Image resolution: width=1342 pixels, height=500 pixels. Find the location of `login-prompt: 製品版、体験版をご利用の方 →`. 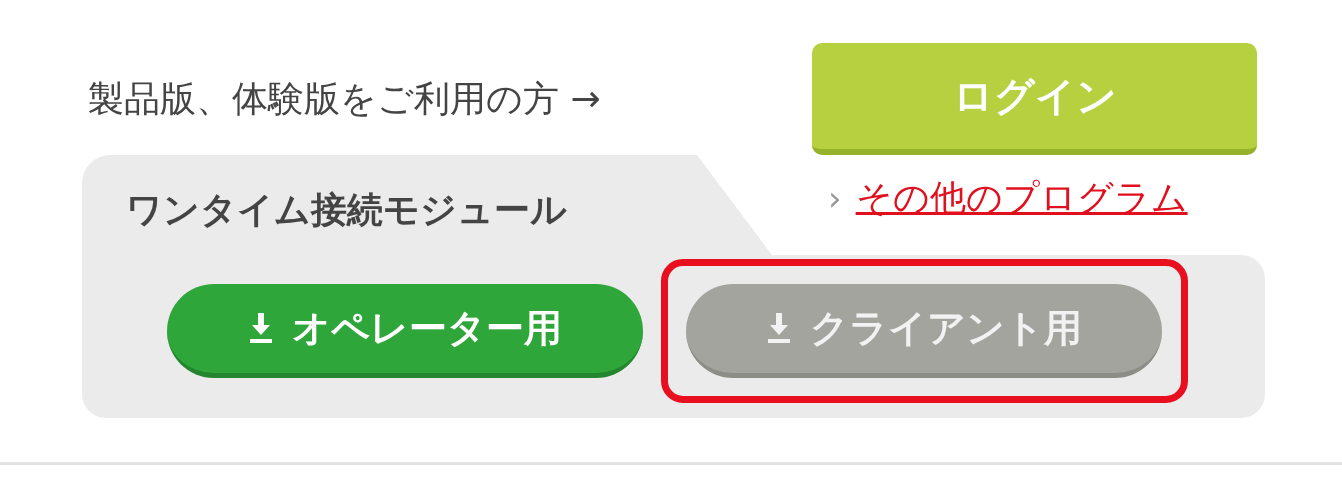

login-prompt: 製品版、体験版をご利用の方 → is located at coordinates (344, 99).